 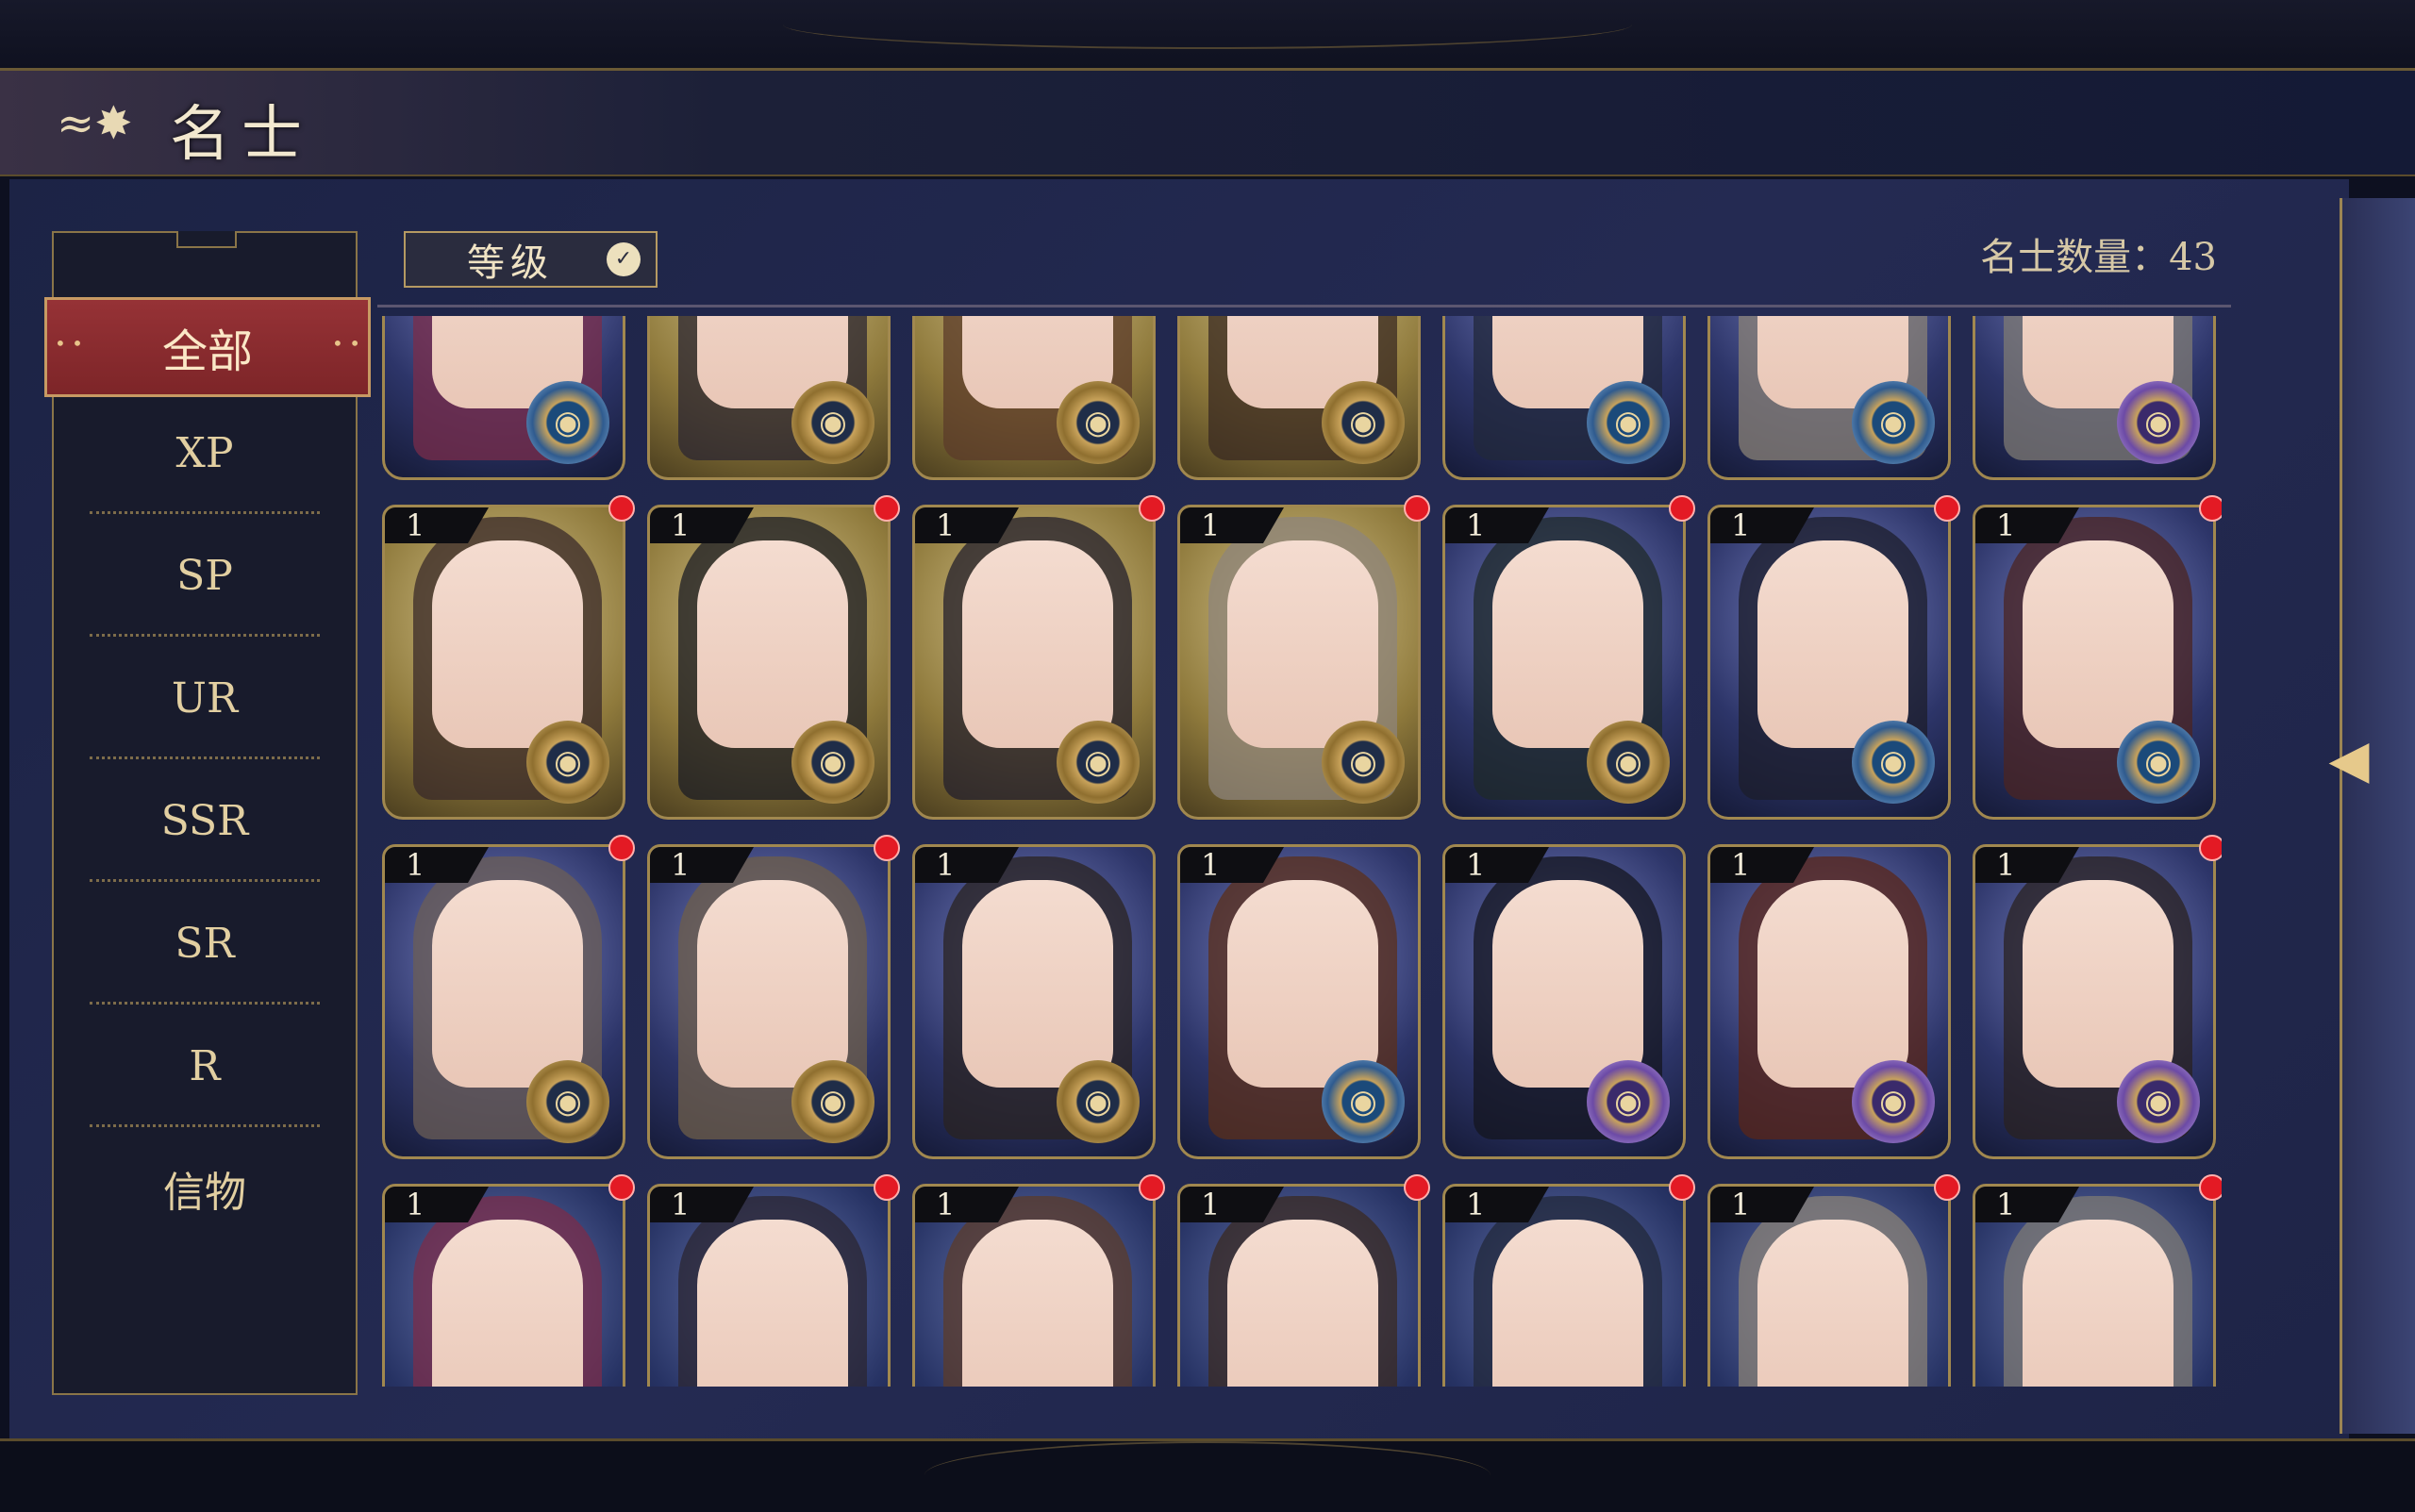 What do you see at coordinates (1207, 24) in the screenshot?
I see `top-ornament` at bounding box center [1207, 24].